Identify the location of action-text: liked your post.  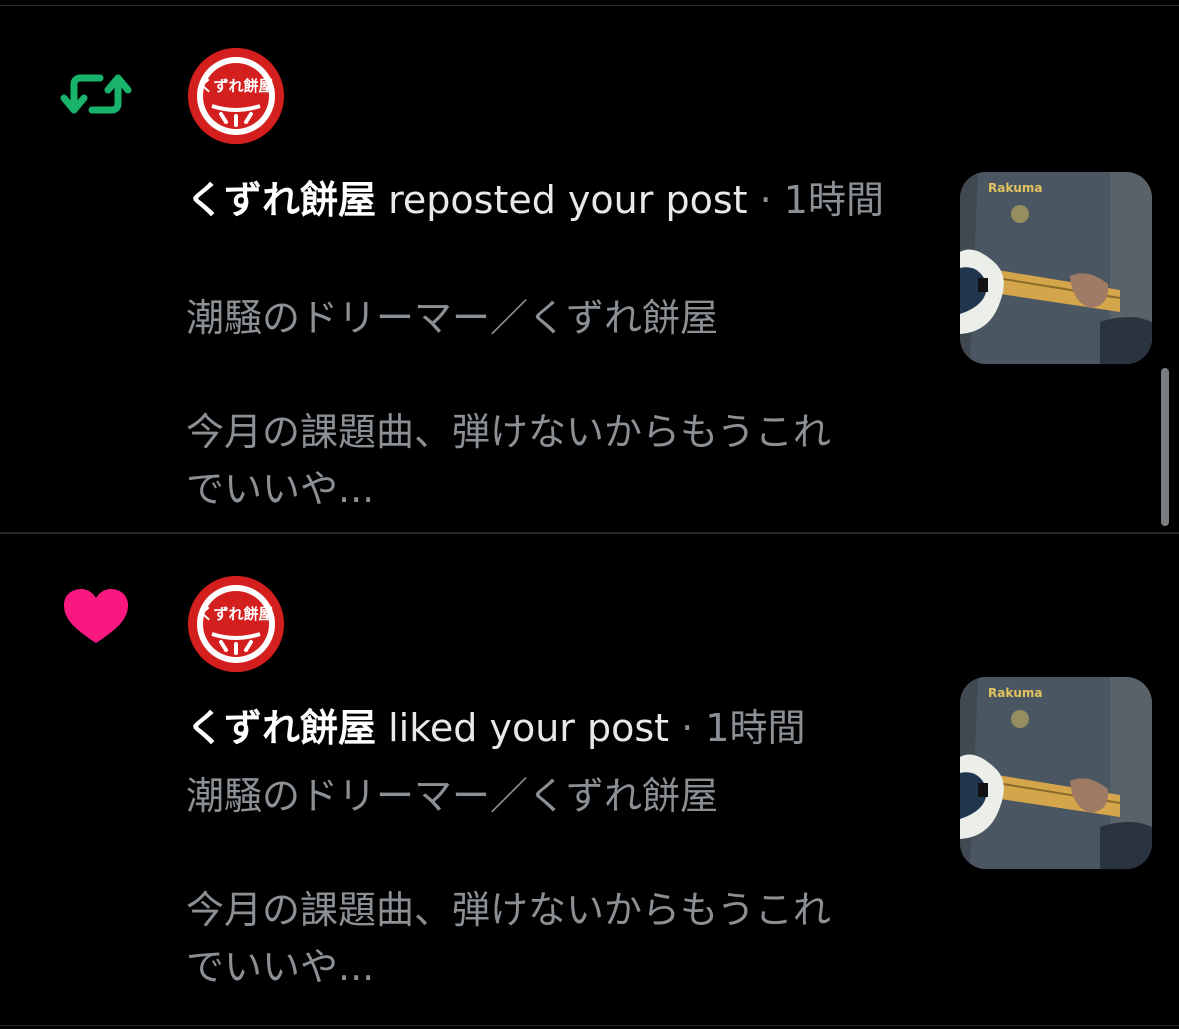
(529, 728).